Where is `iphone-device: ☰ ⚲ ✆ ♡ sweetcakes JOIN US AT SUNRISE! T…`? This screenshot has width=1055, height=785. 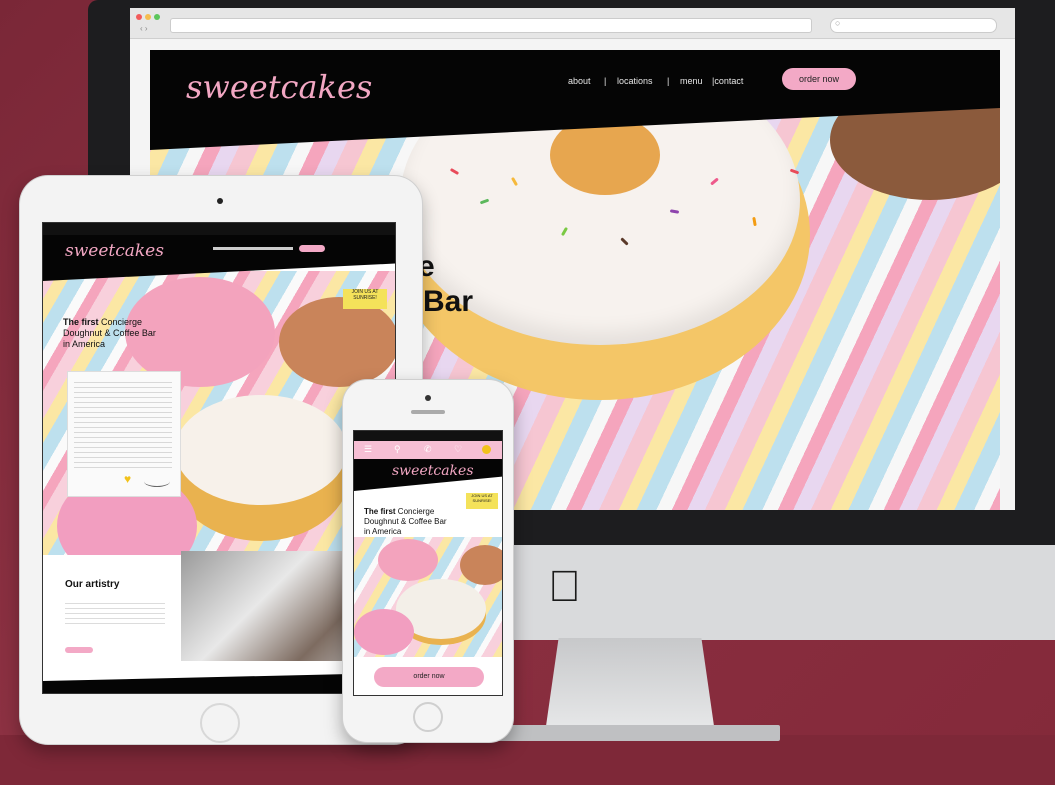 iphone-device: ☰ ⚲ ✆ ♡ sweetcakes JOIN US AT SUNRISE! T… is located at coordinates (428, 561).